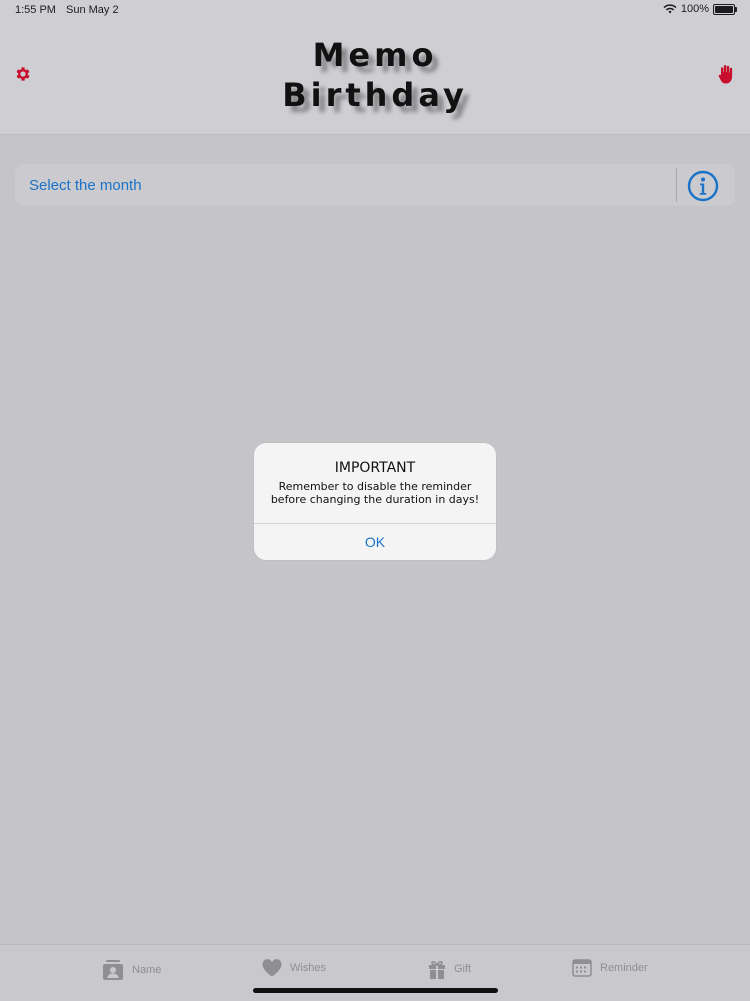  I want to click on tab-reminder: Reminder, so click(610, 968).